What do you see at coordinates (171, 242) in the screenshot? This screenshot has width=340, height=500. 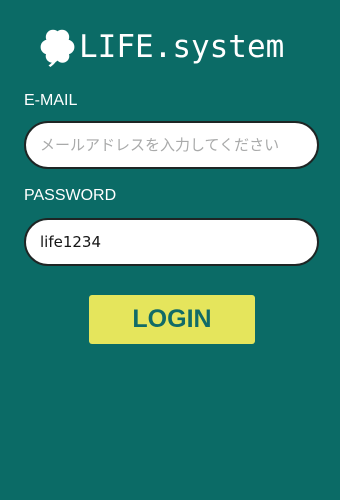 I see `password-input` at bounding box center [171, 242].